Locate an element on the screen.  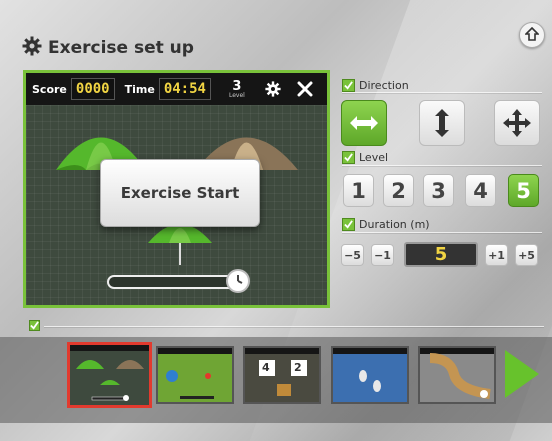
ball-thumbnail-image is located at coordinates (195, 375).